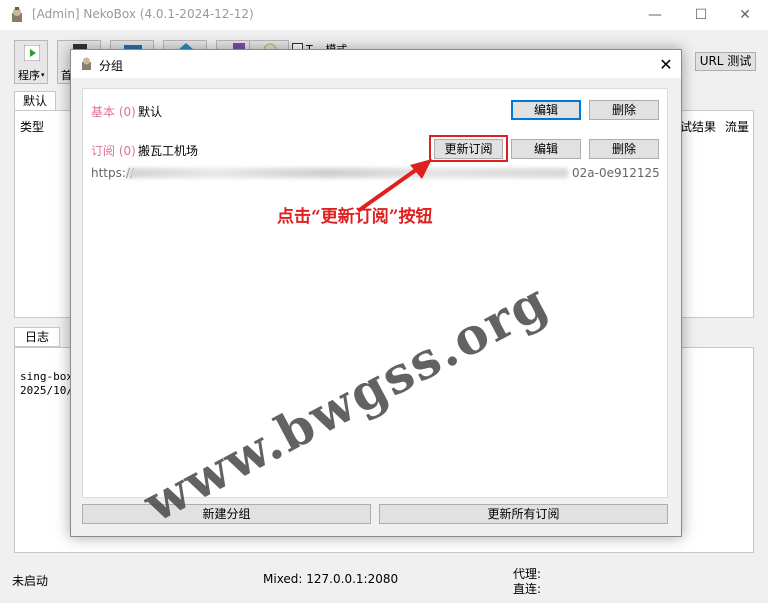 The width and height of the screenshot is (768, 603). What do you see at coordinates (86, 63) in the screenshot?
I see `dialog-app-icon` at bounding box center [86, 63].